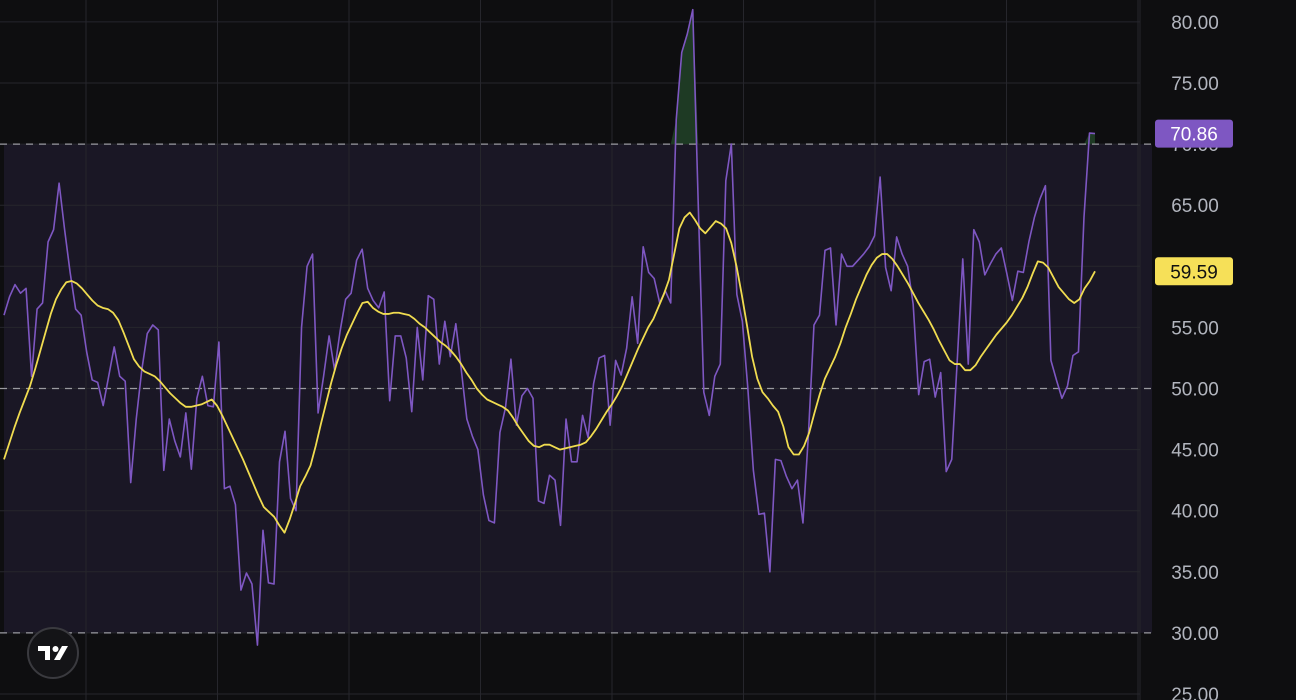 This screenshot has height=700, width=1296. I want to click on y-tick-label: 55.00, so click(1195, 328).